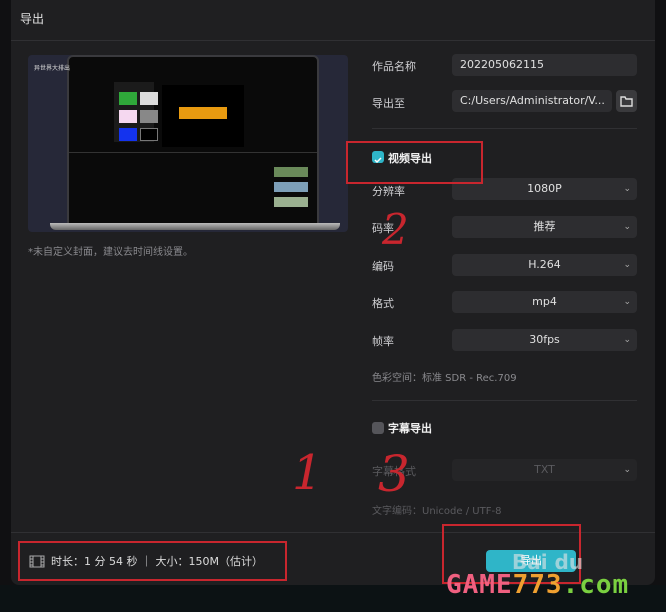 The image size is (666, 612). I want to click on codec-value: H.264, so click(544, 264).